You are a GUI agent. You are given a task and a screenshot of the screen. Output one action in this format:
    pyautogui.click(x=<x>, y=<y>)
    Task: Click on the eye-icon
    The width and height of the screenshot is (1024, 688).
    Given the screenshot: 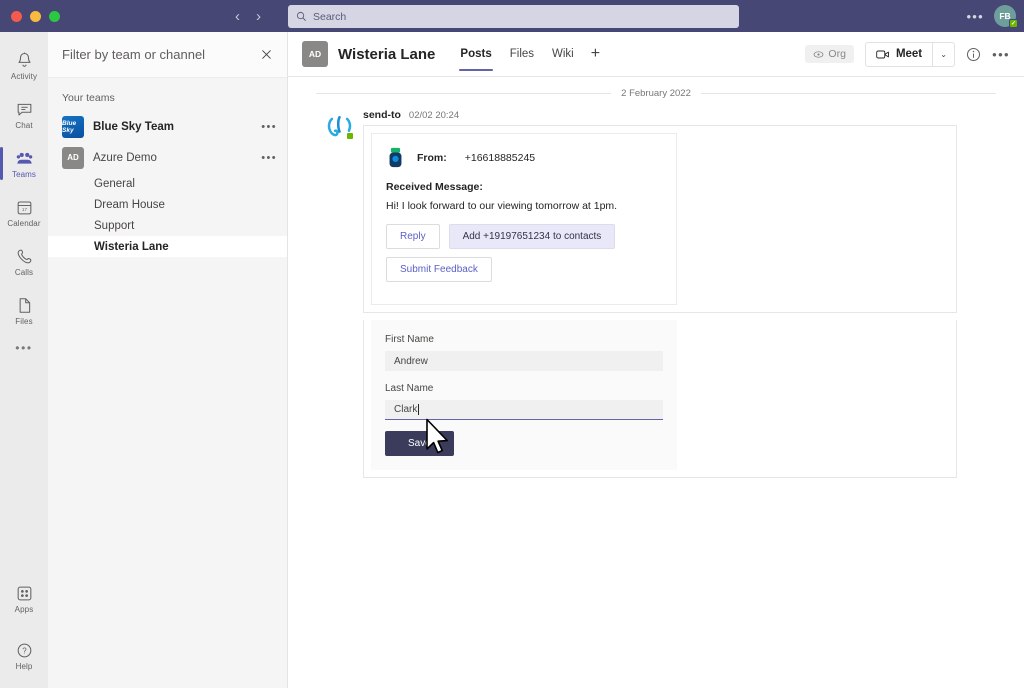 What is the action you would take?
    pyautogui.click(x=819, y=54)
    